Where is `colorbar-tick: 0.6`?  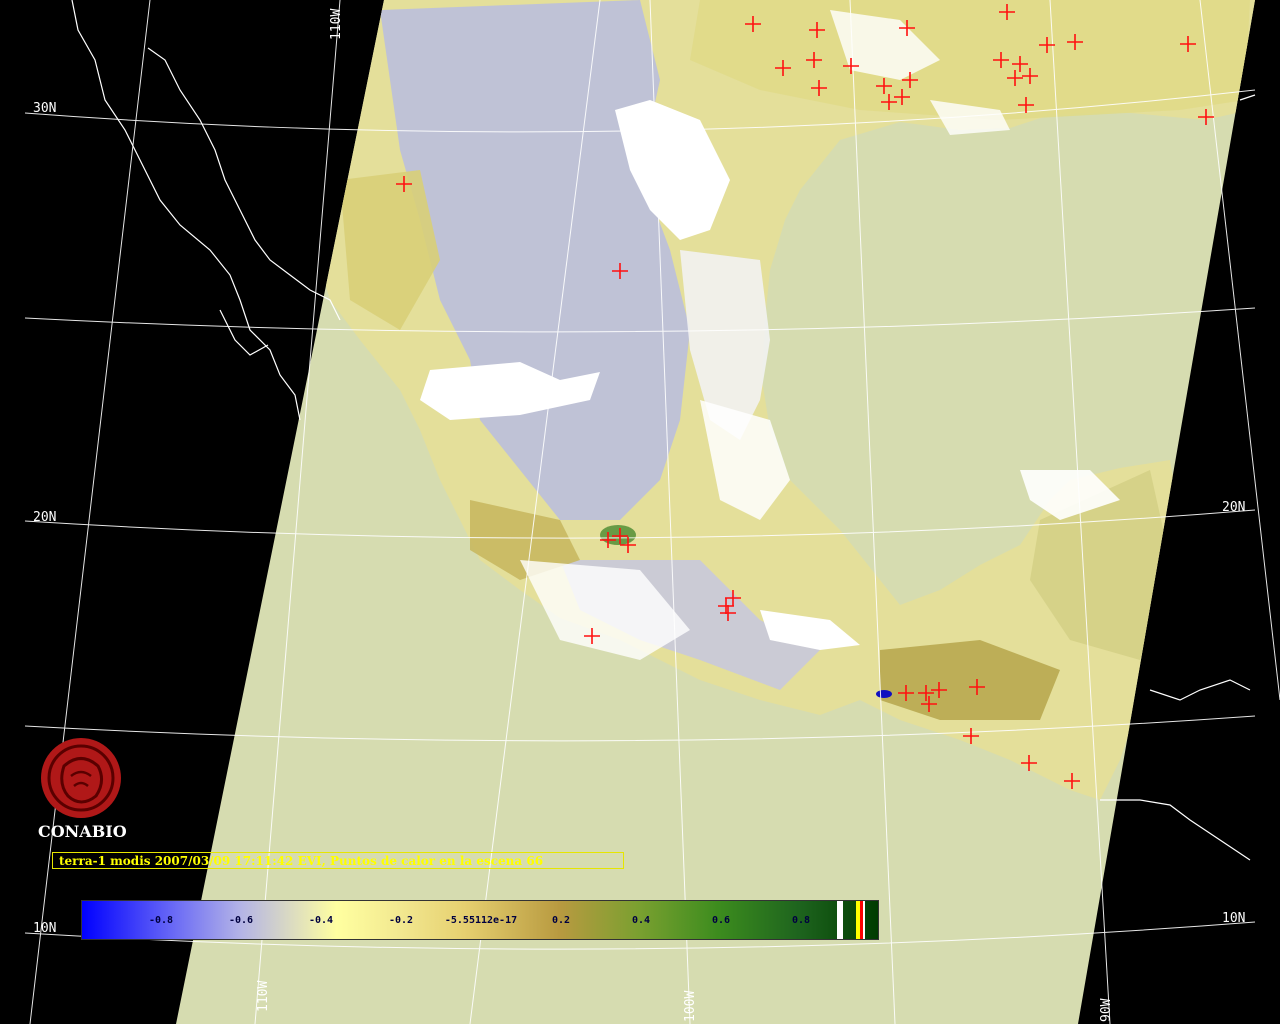 colorbar-tick: 0.6 is located at coordinates (721, 920).